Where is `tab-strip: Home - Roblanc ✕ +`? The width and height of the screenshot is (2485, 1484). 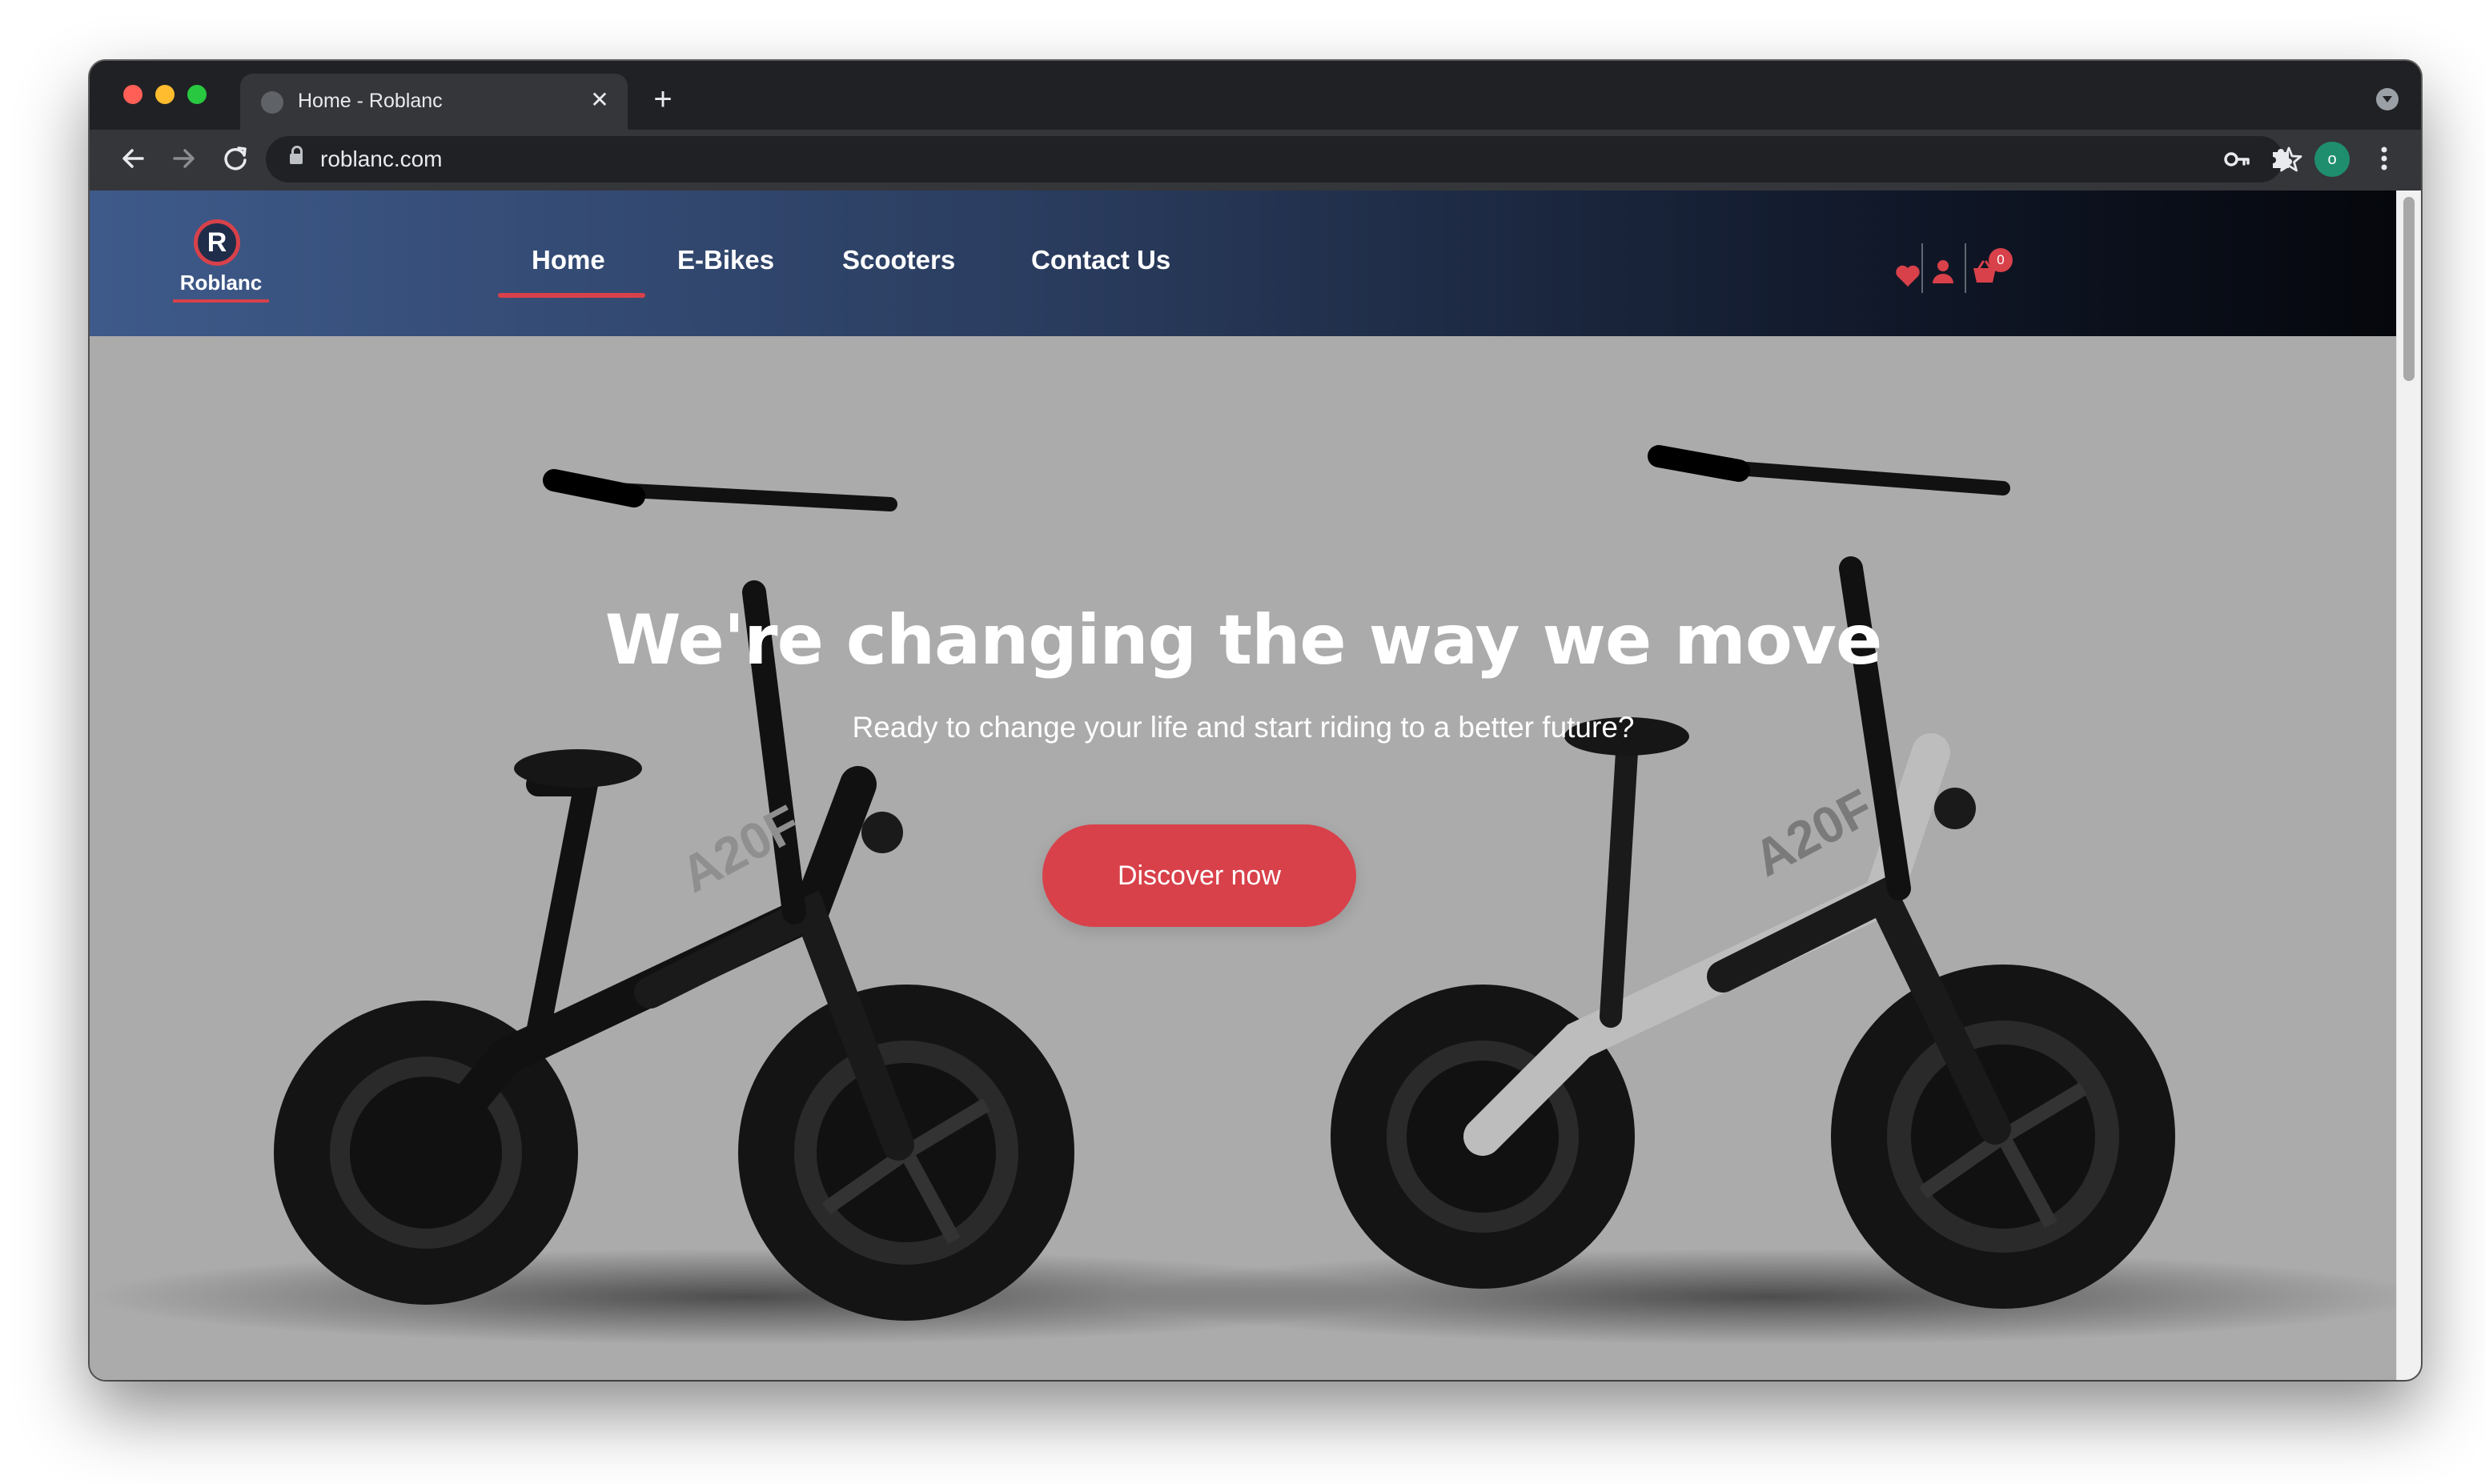
tab-strip: Home - Roblanc ✕ + is located at coordinates (1255, 95).